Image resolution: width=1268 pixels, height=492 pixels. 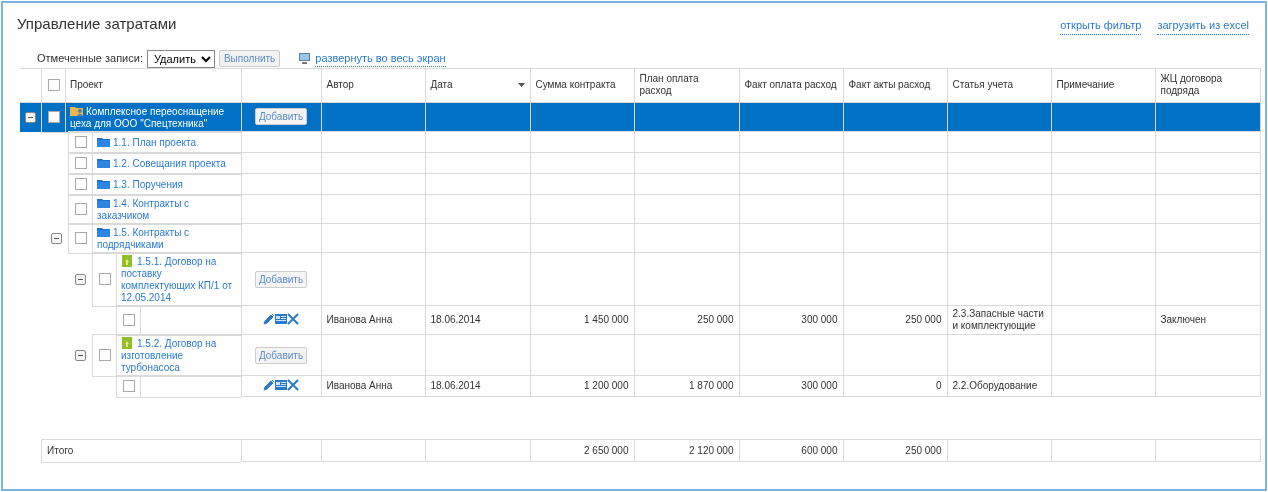 What do you see at coordinates (305, 58) in the screenshot?
I see `monitor-icon` at bounding box center [305, 58].